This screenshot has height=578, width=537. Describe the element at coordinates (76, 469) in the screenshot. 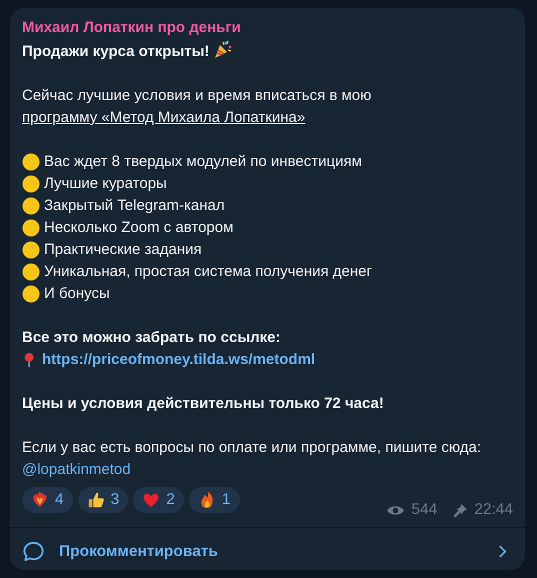

I see `mention-link: @lopatkinmetod` at that location.